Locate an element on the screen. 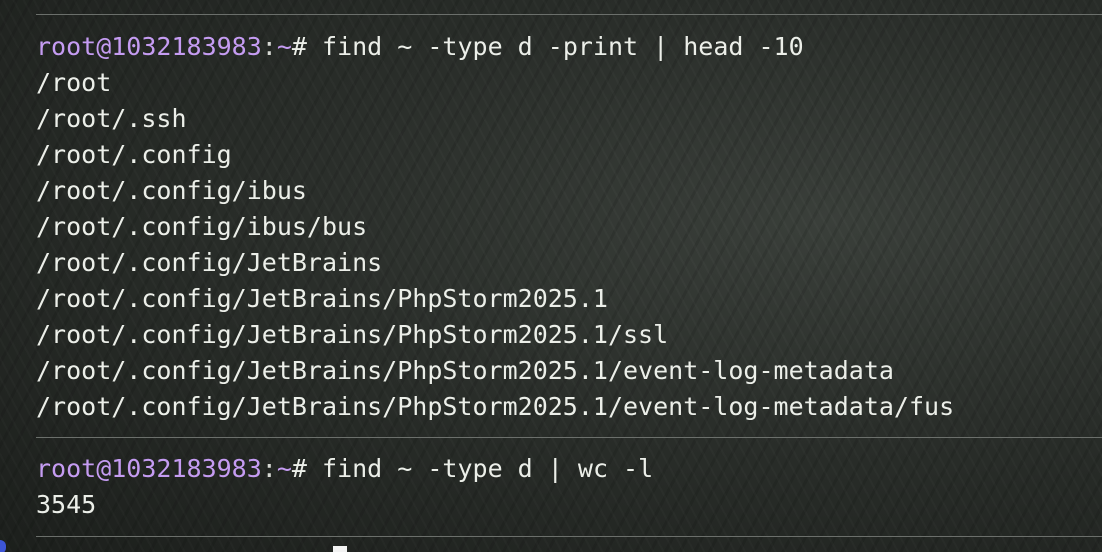 The width and height of the screenshot is (1102, 552). text-cursor is located at coordinates (340, 549).